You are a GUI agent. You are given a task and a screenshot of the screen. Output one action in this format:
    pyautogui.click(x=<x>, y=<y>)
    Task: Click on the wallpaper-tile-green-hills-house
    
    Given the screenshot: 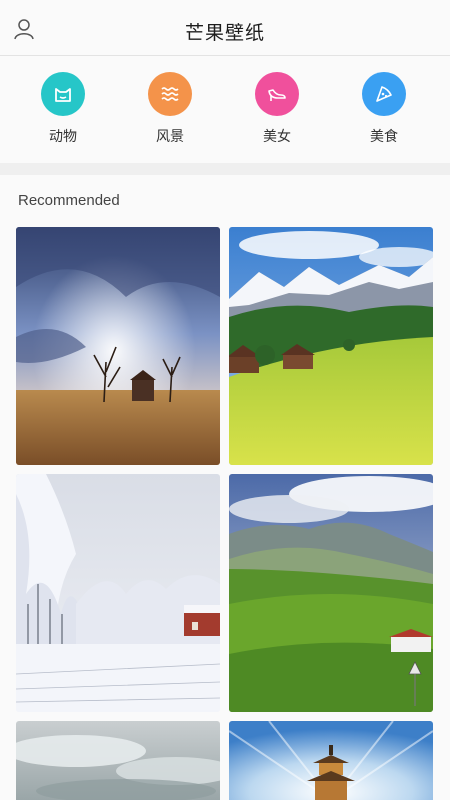 What is the action you would take?
    pyautogui.click(x=331, y=593)
    